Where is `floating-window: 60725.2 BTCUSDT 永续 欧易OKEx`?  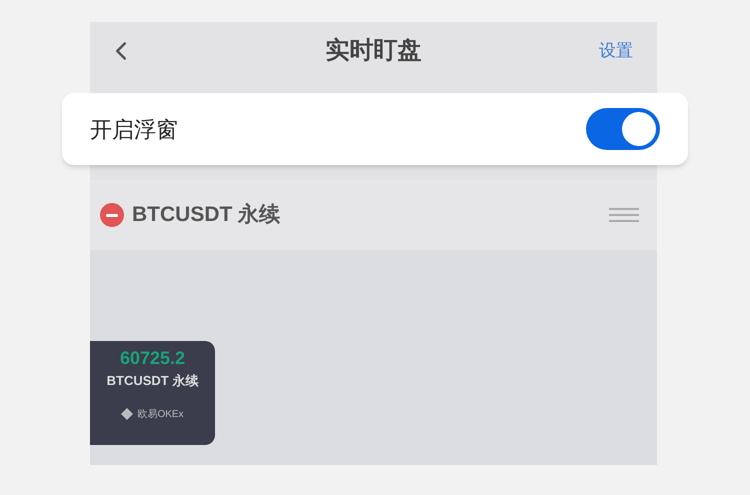 floating-window: 60725.2 BTCUSDT 永续 欧易OKEx is located at coordinates (152, 393).